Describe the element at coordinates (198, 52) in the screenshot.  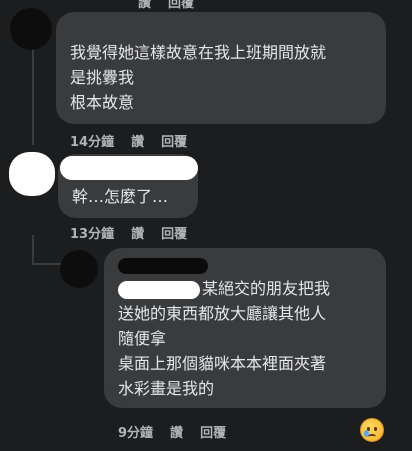
I see `comment-text: 我覺得她這樣故意在我上班期間放就` at that location.